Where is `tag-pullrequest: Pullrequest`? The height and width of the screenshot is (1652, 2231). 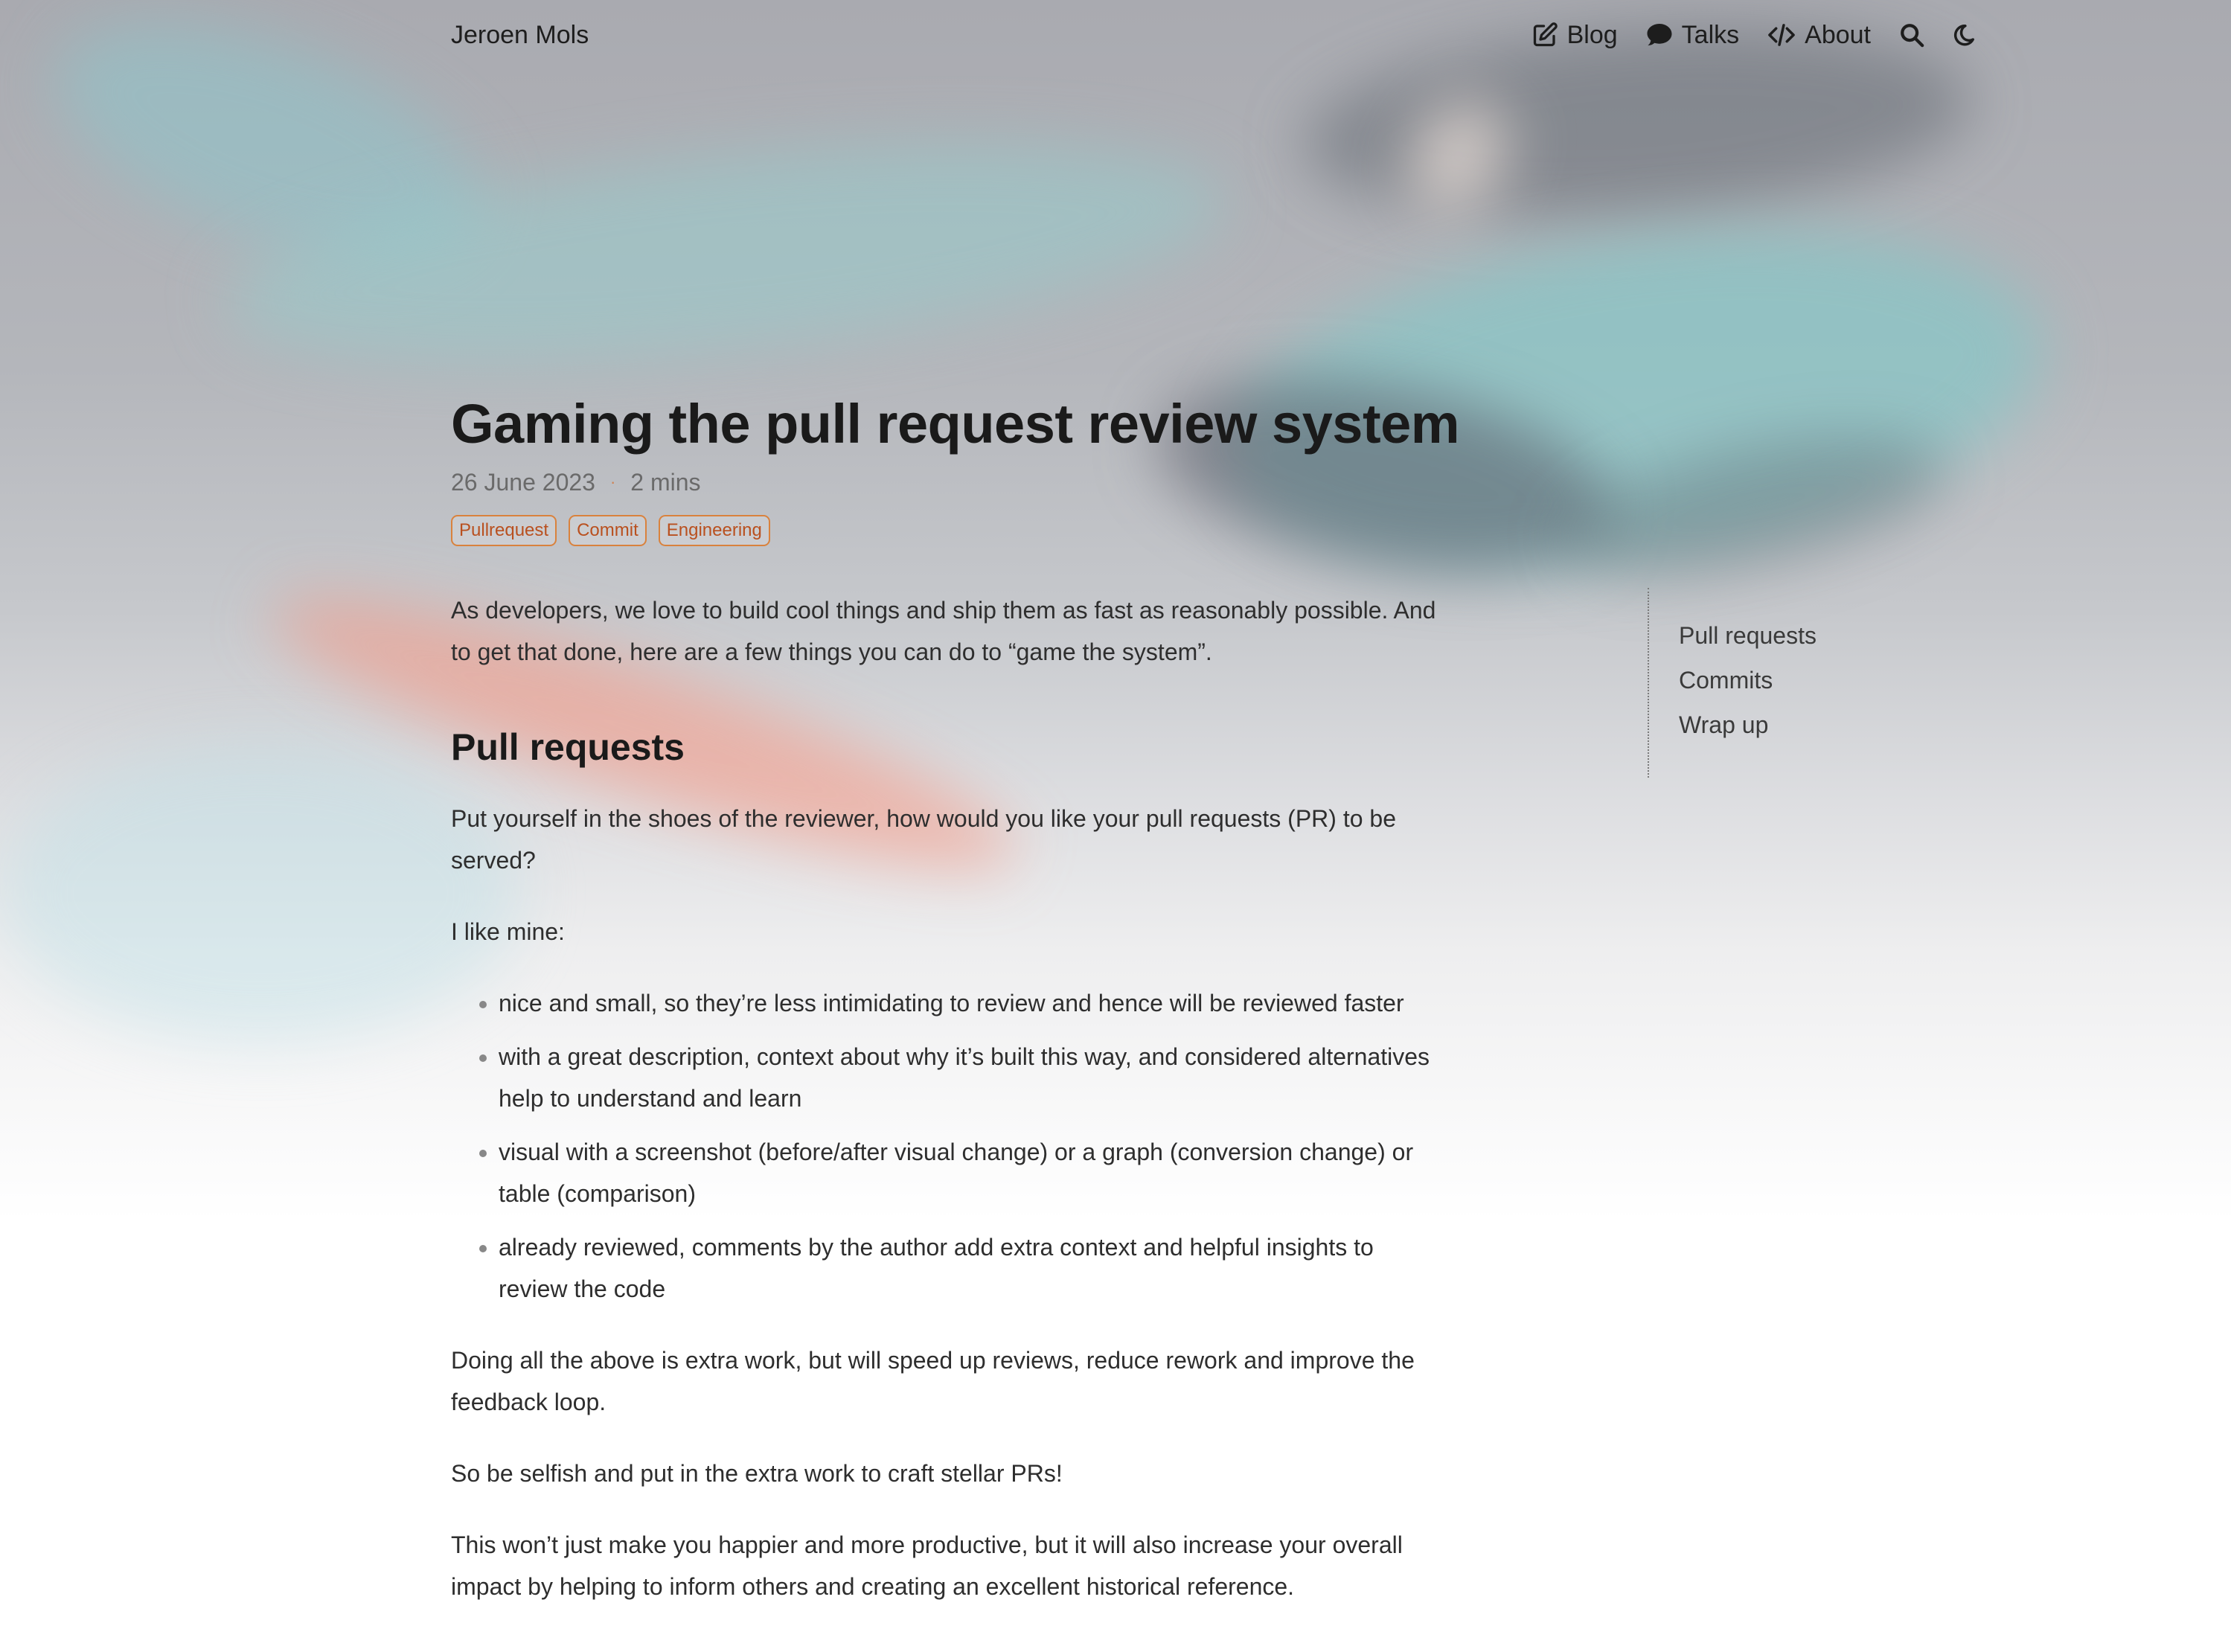 tag-pullrequest: Pullrequest is located at coordinates (504, 530).